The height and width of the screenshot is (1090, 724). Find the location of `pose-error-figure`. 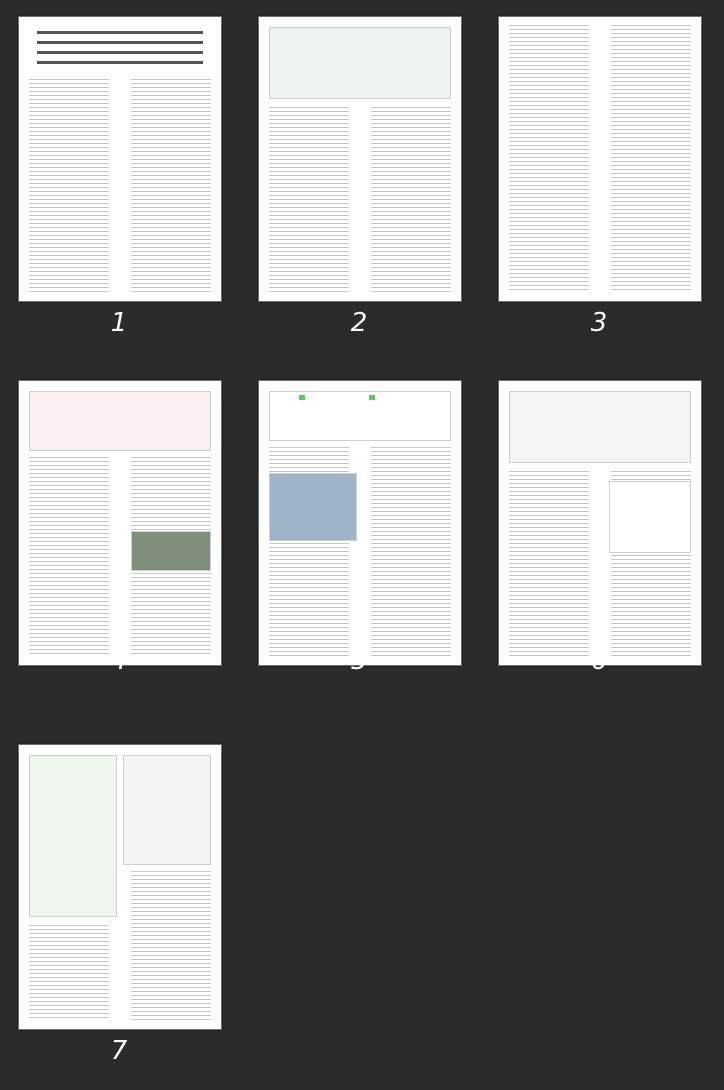

pose-error-figure is located at coordinates (167, 810).